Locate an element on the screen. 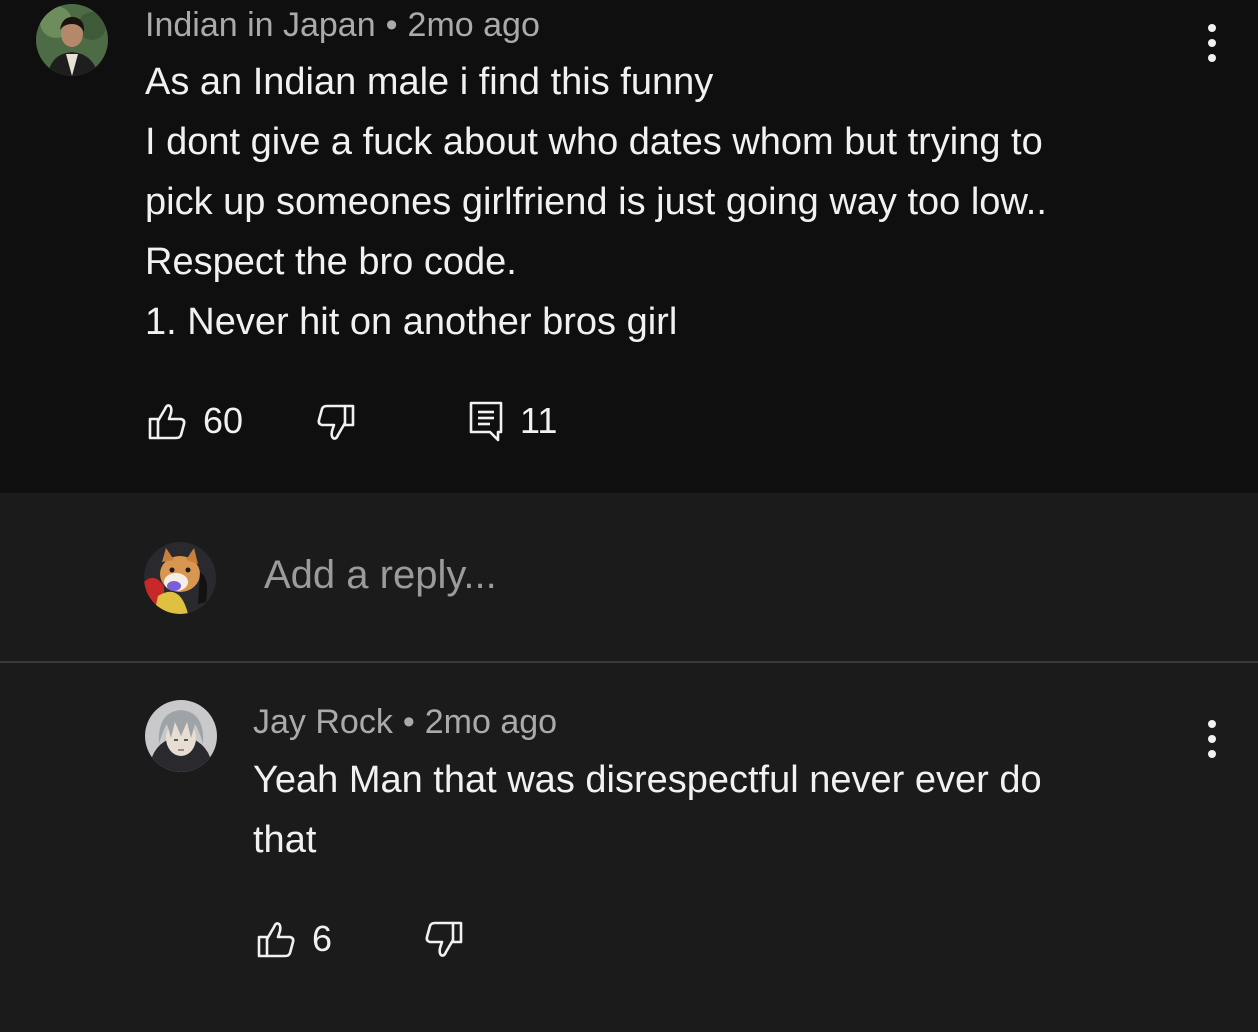 The width and height of the screenshot is (1258, 1032). reply-author-avatar is located at coordinates (181, 736).